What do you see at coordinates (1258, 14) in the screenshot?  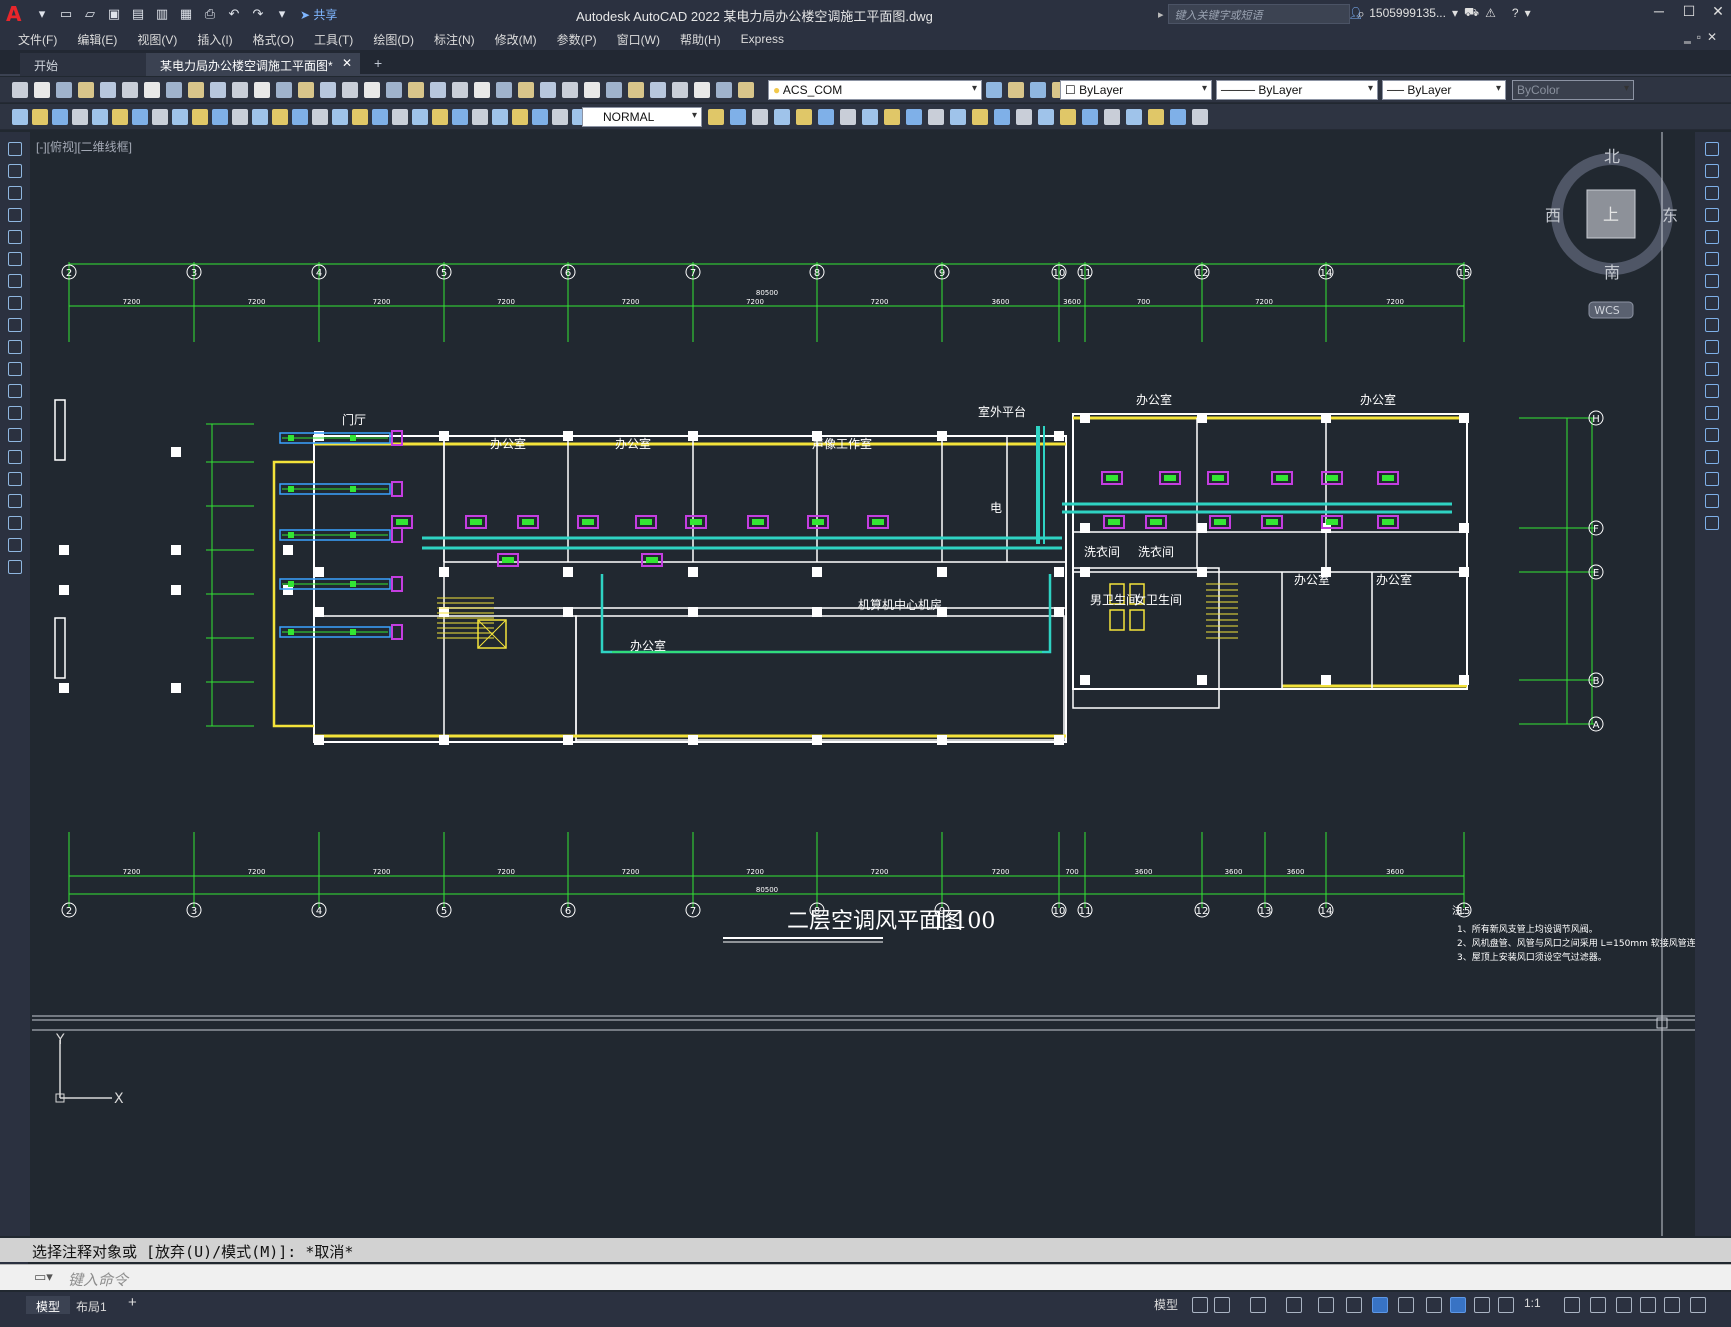 I see `search-input: 键入关键字或短语` at bounding box center [1258, 14].